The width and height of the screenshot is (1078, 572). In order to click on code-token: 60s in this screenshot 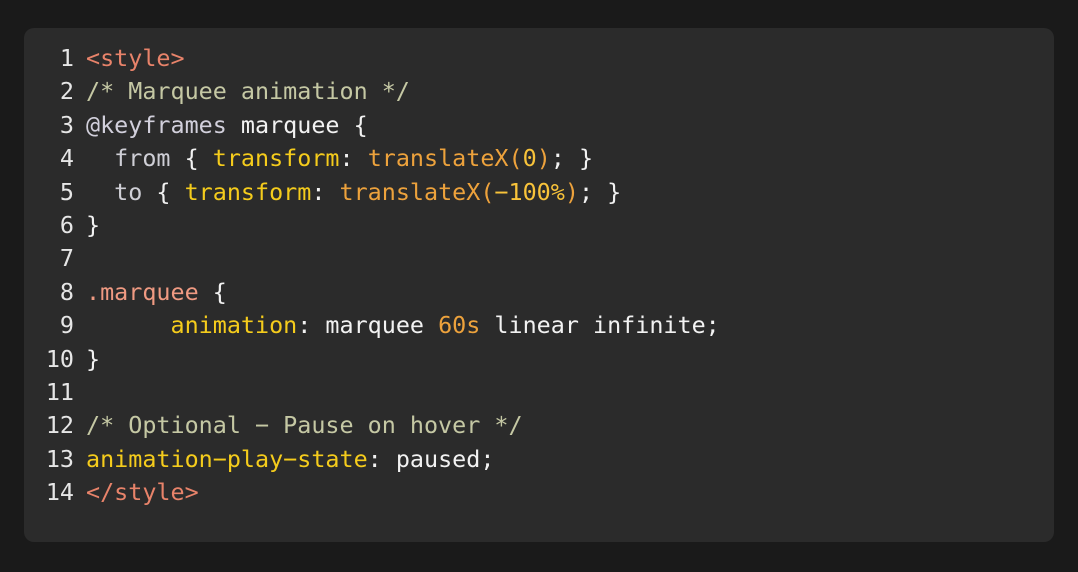, I will do `click(459, 325)`.